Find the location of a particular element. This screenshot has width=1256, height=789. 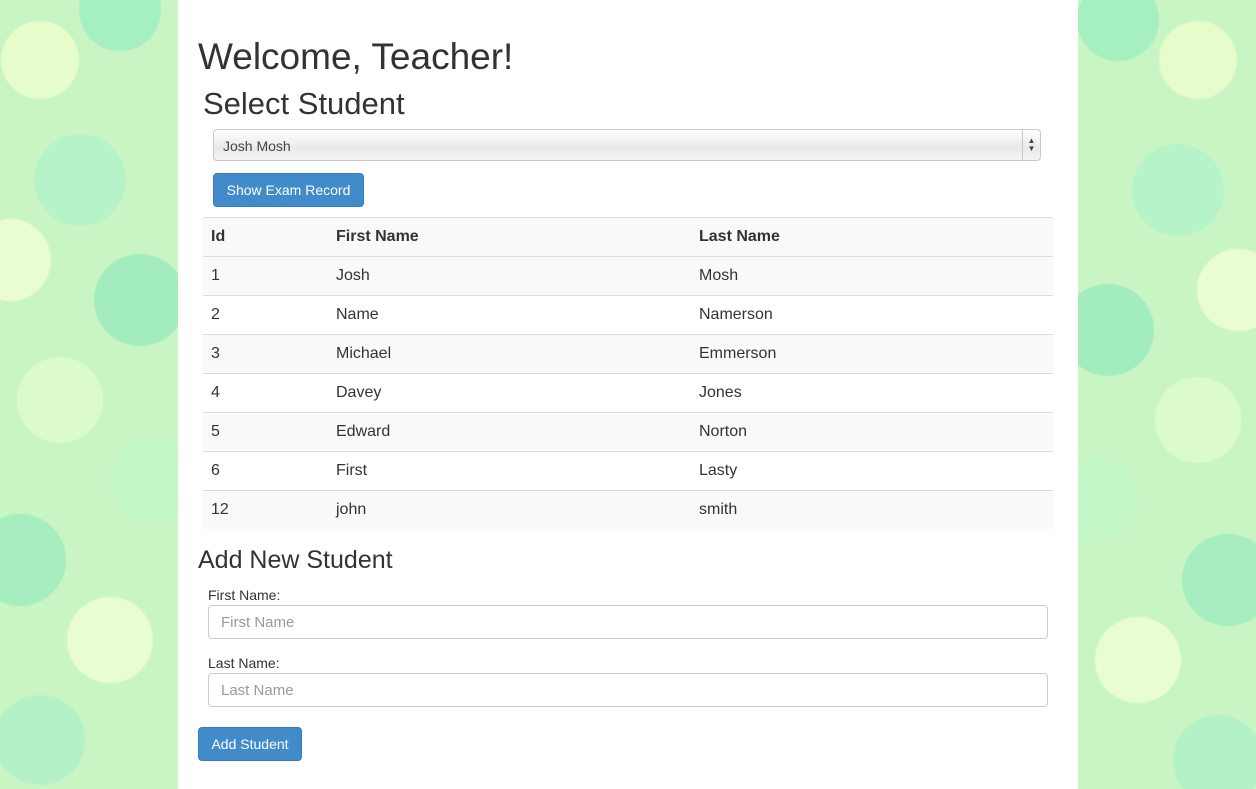

table-row: 12 john smith is located at coordinates (628, 509).